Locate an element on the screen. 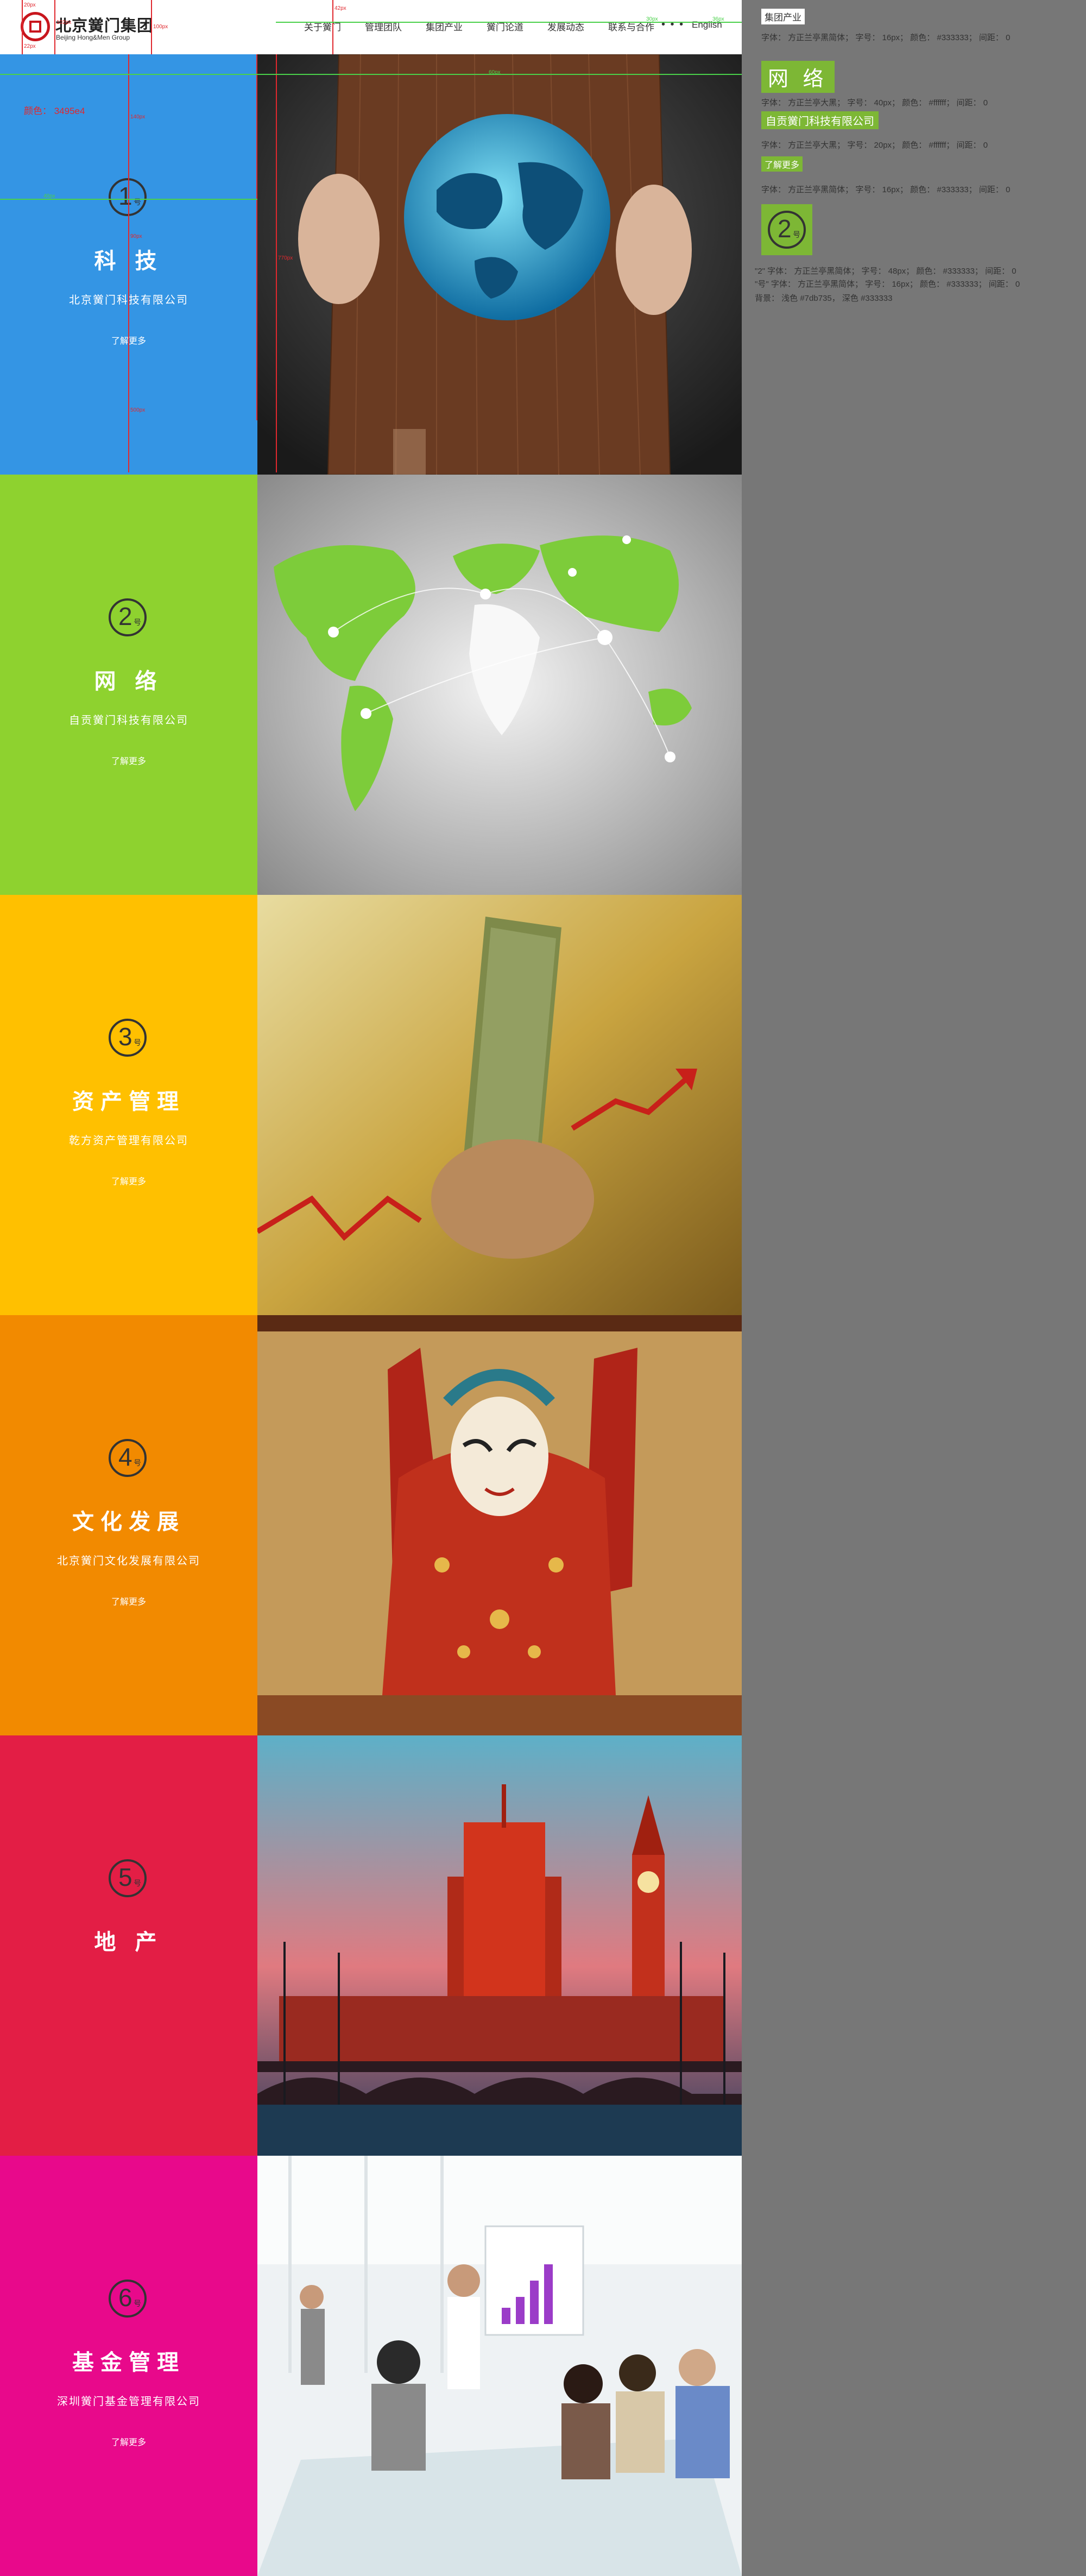 The width and height of the screenshot is (1086, 2576). number-badge: 1 号 is located at coordinates (128, 197).